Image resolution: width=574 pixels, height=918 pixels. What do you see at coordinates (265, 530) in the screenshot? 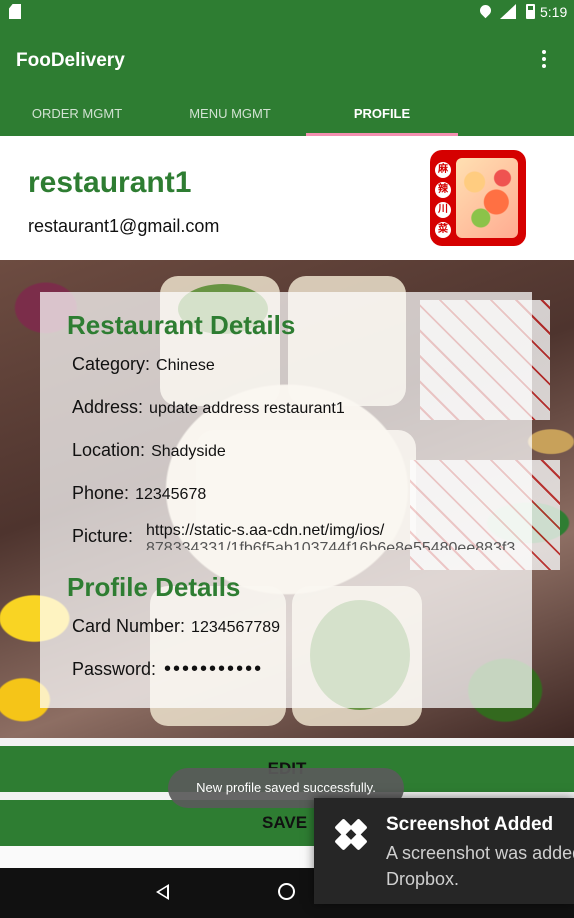
I see `picture-url-line: https://static-s.aa-cdn.net/img/ios/` at bounding box center [265, 530].